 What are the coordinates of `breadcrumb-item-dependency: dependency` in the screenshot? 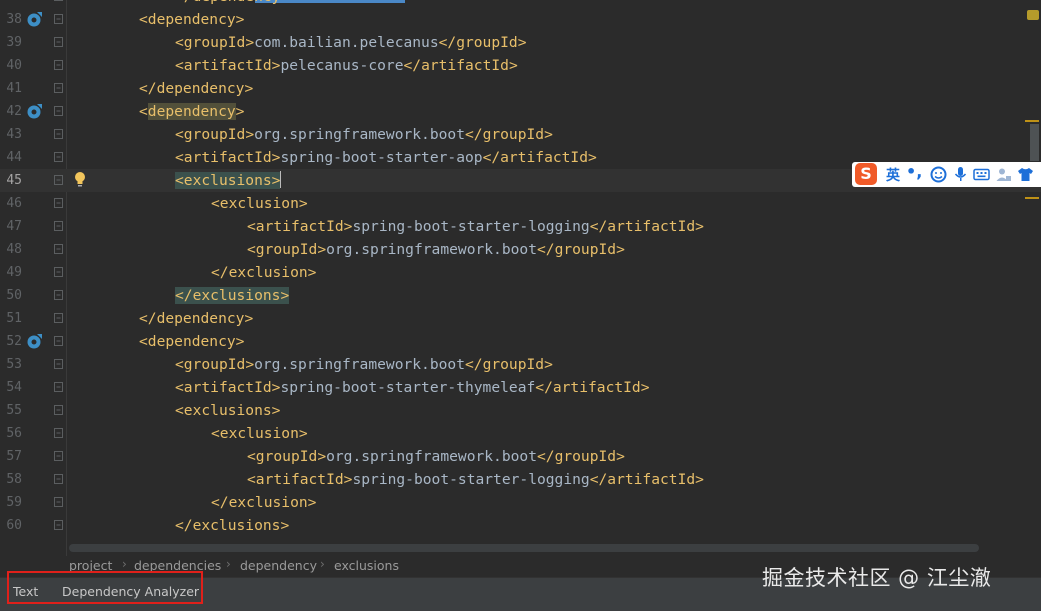 It's located at (278, 565).